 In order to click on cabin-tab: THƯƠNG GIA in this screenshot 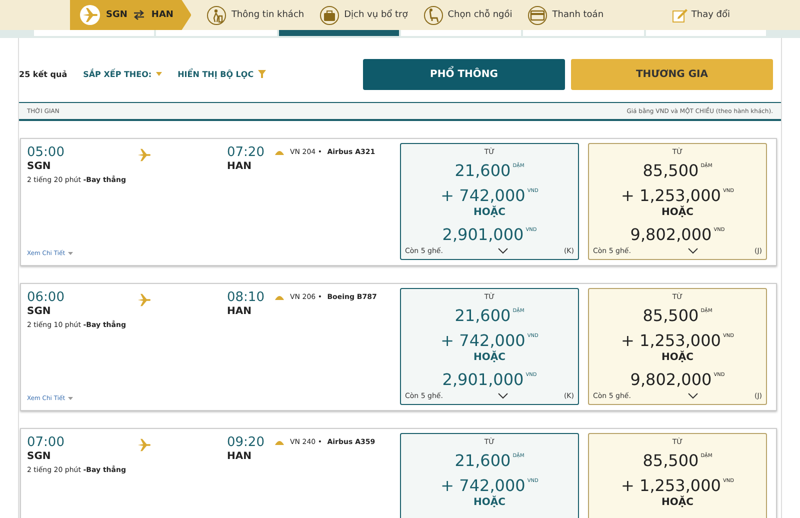, I will do `click(672, 74)`.